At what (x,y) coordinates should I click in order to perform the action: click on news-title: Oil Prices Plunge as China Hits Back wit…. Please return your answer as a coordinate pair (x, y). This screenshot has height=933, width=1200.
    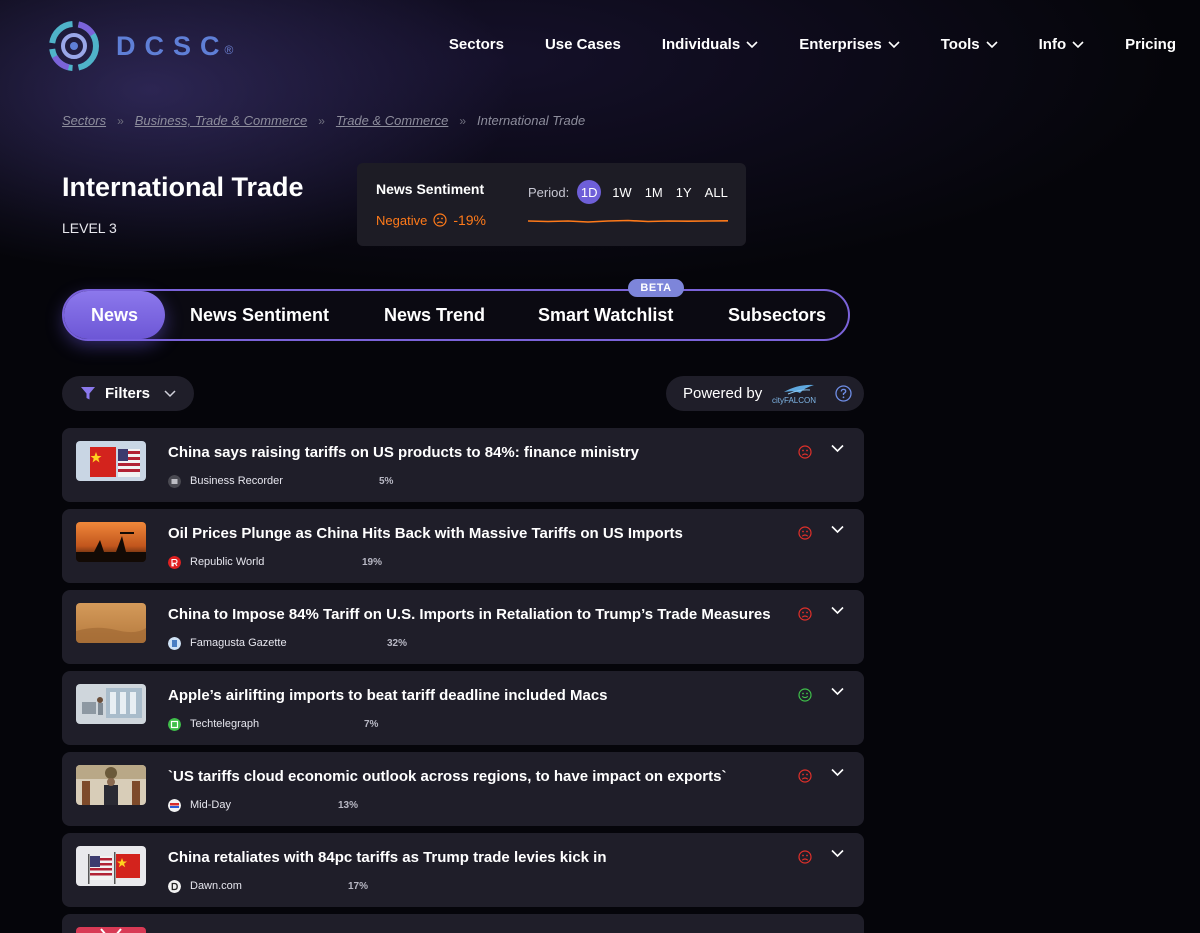
    Looking at the image, I should click on (425, 533).